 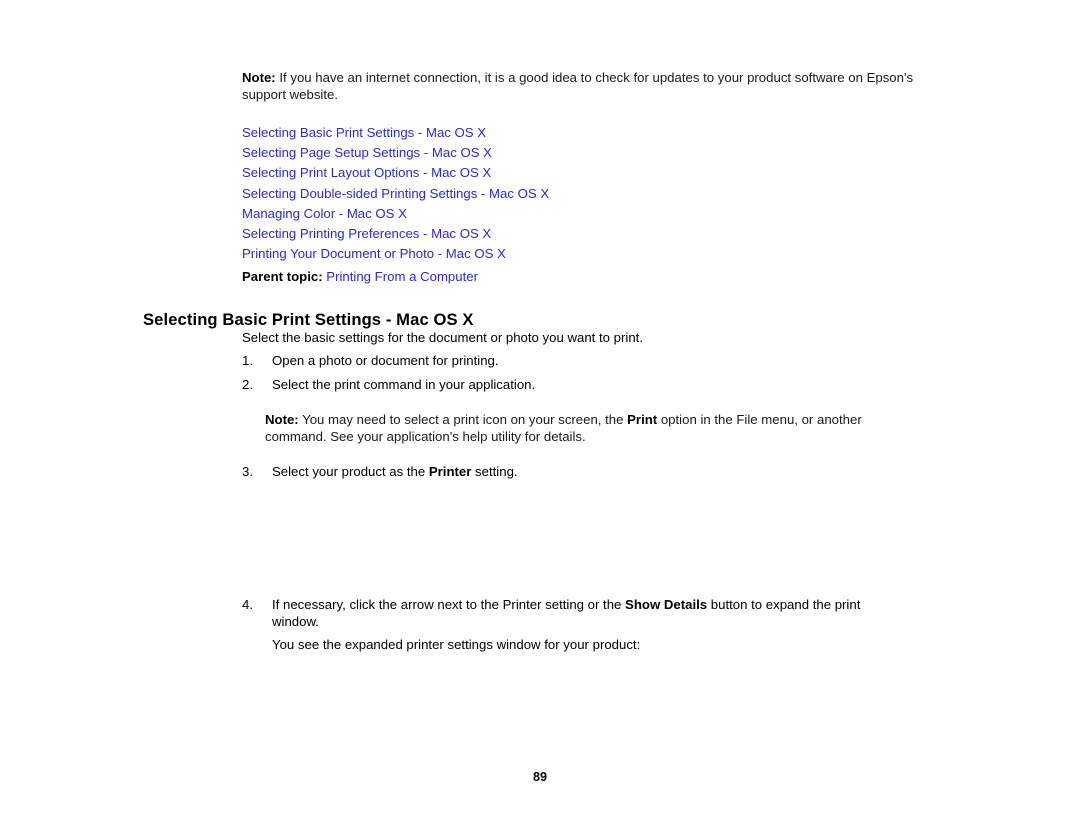 I want to click on step-text-prefix: Select your product as the, so click(x=350, y=471).